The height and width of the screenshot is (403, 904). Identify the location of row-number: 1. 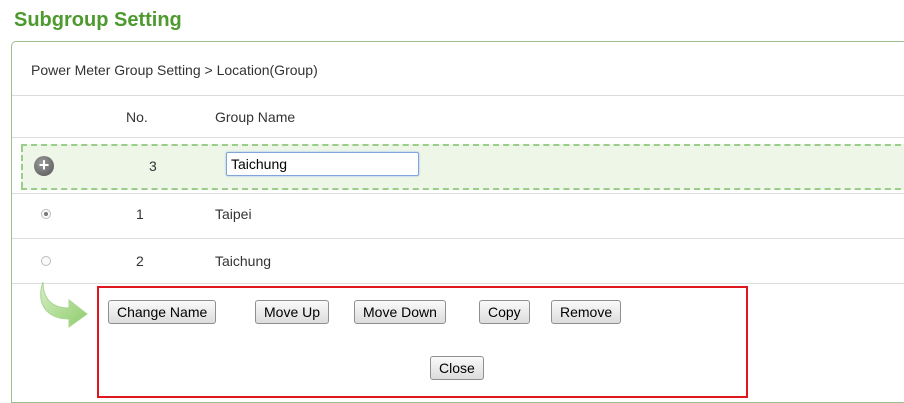
(140, 214).